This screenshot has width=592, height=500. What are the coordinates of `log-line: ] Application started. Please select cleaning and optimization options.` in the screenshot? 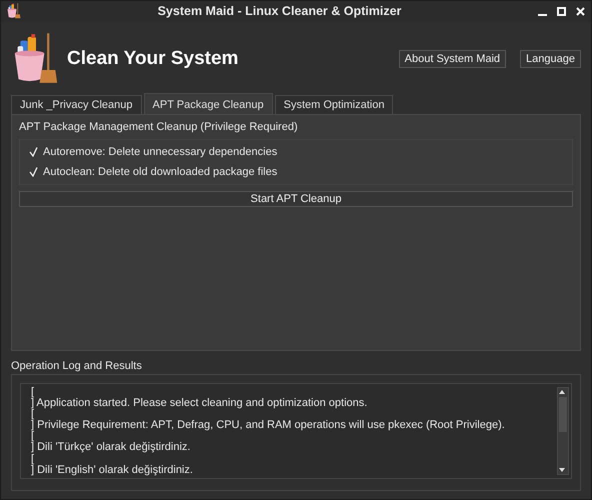 It's located at (199, 404).